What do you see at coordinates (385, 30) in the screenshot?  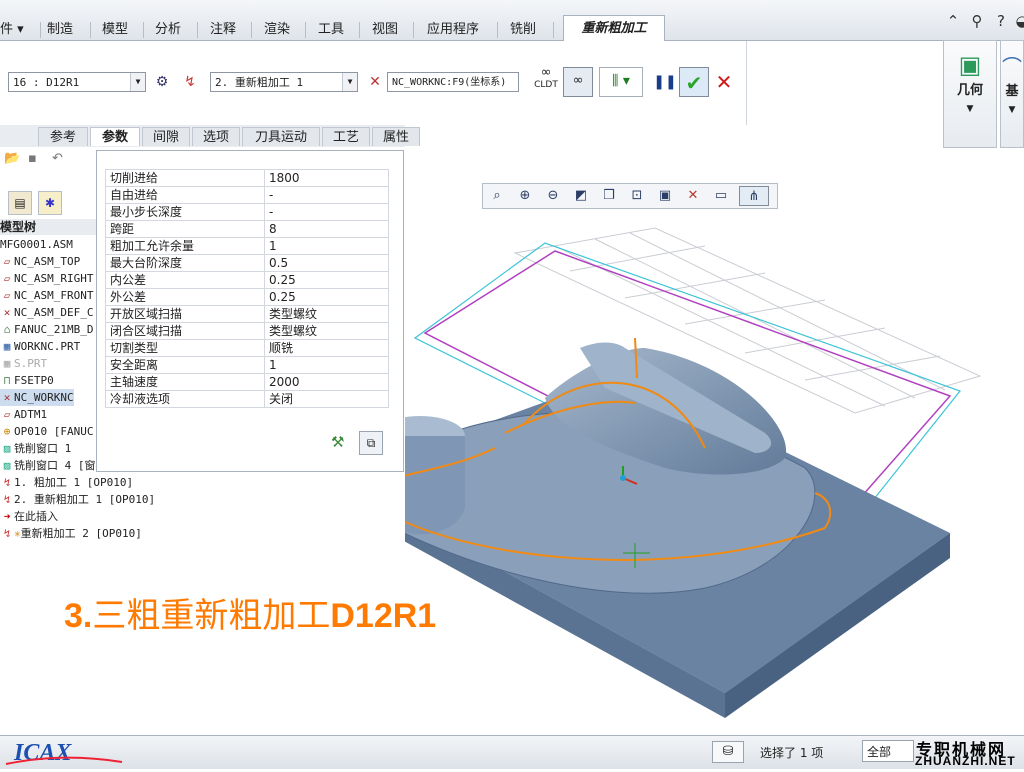 I see `menu-view: 视图` at bounding box center [385, 30].